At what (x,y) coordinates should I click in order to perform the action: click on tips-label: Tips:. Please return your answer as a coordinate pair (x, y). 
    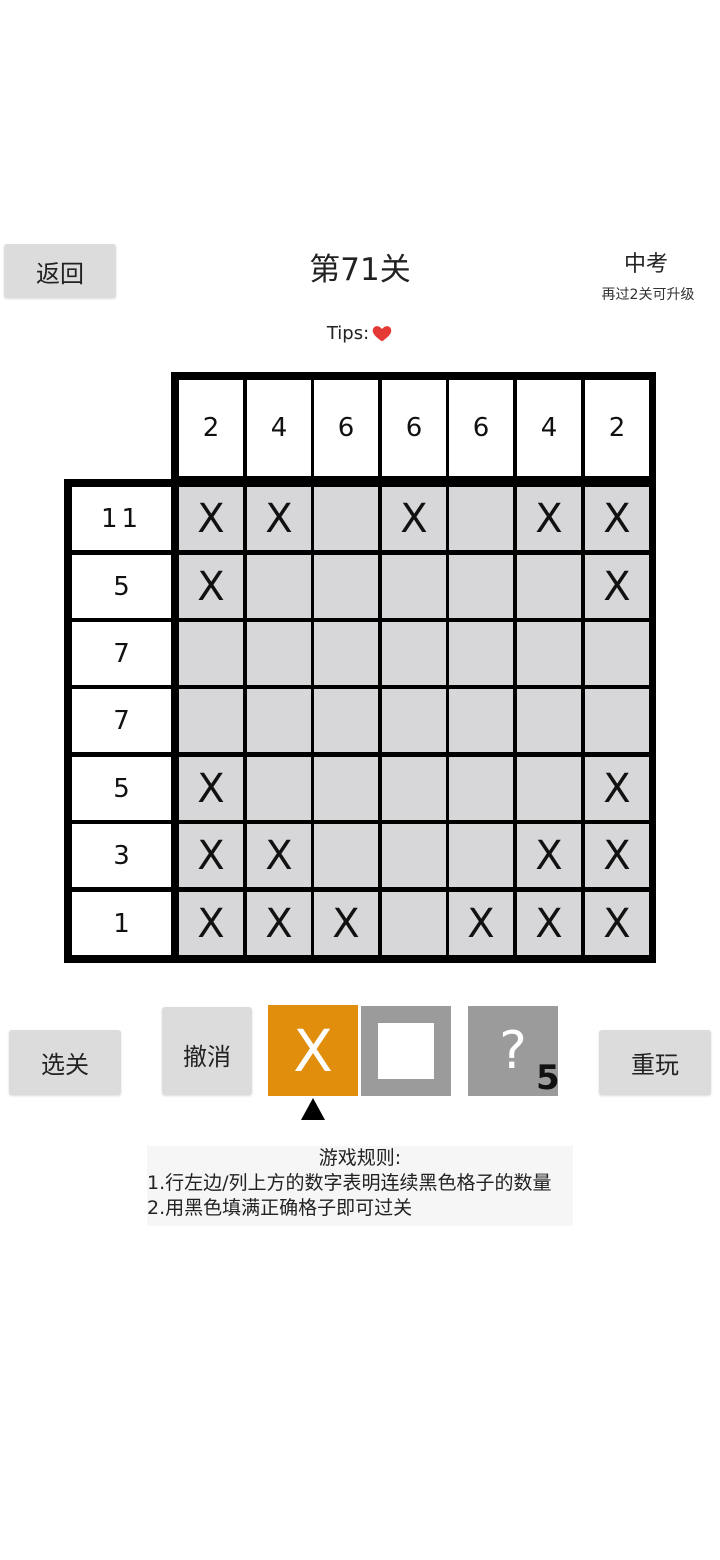
    Looking at the image, I should click on (348, 333).